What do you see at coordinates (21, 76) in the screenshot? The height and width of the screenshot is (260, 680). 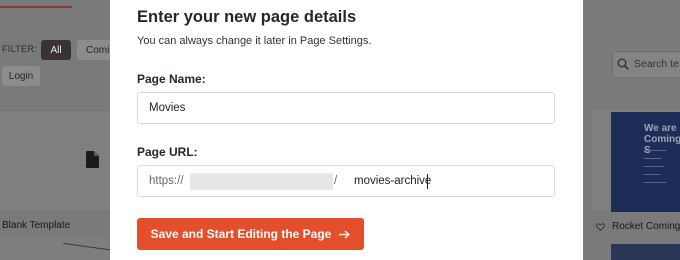 I see `filter-login: Login` at bounding box center [21, 76].